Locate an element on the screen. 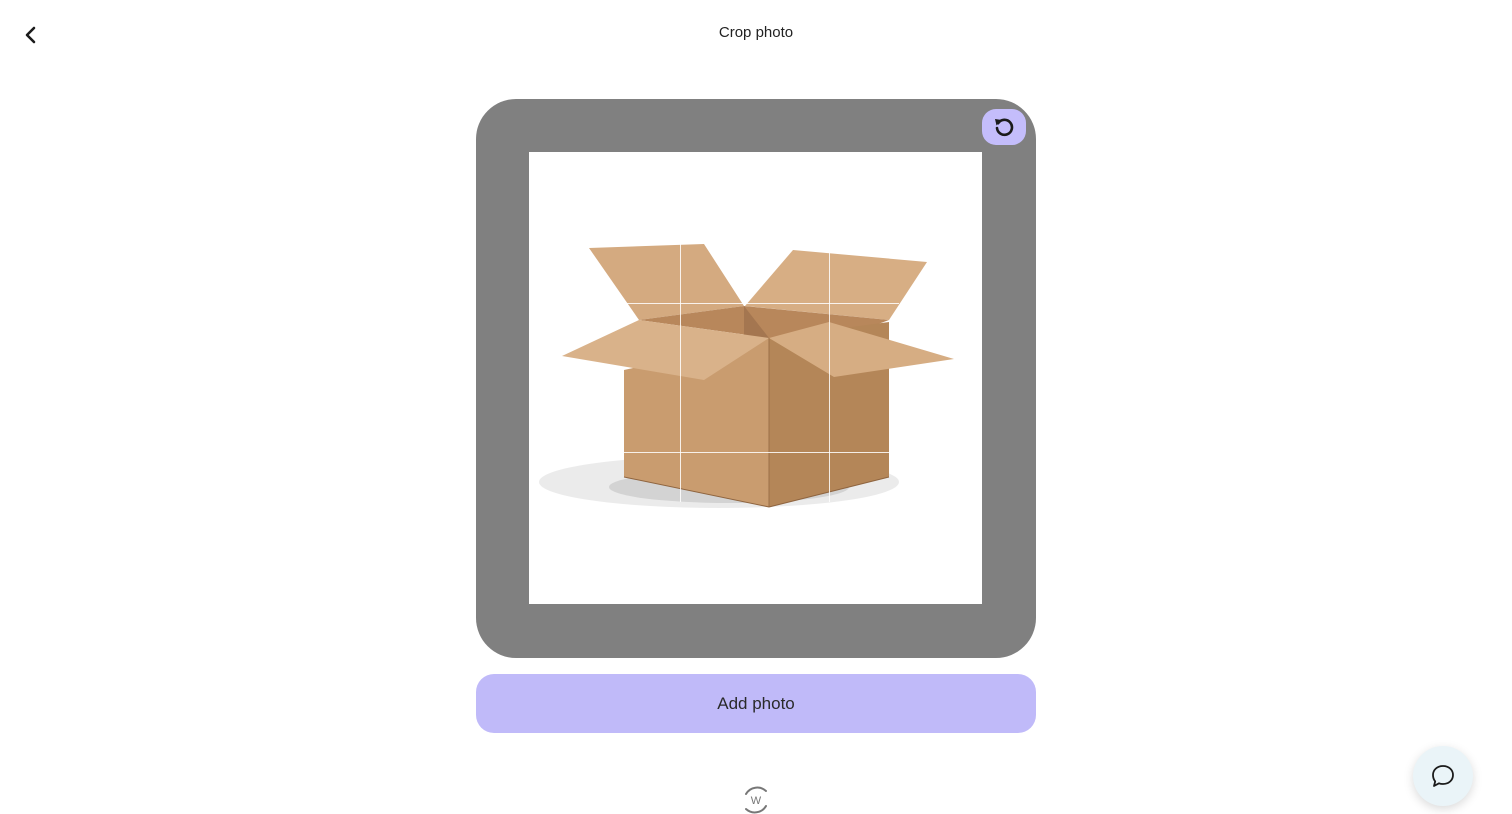  crop-grid-line-h2 is located at coordinates (756, 452).